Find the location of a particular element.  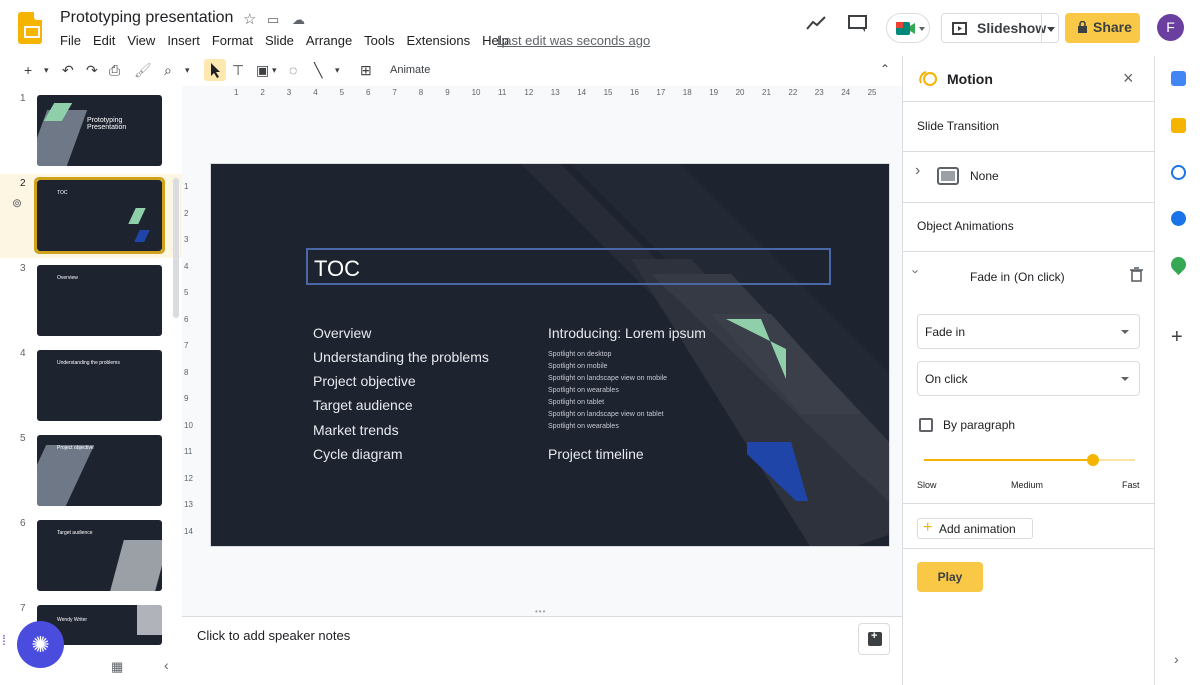

toc-left-item: Cycle diagram is located at coordinates (358, 454).